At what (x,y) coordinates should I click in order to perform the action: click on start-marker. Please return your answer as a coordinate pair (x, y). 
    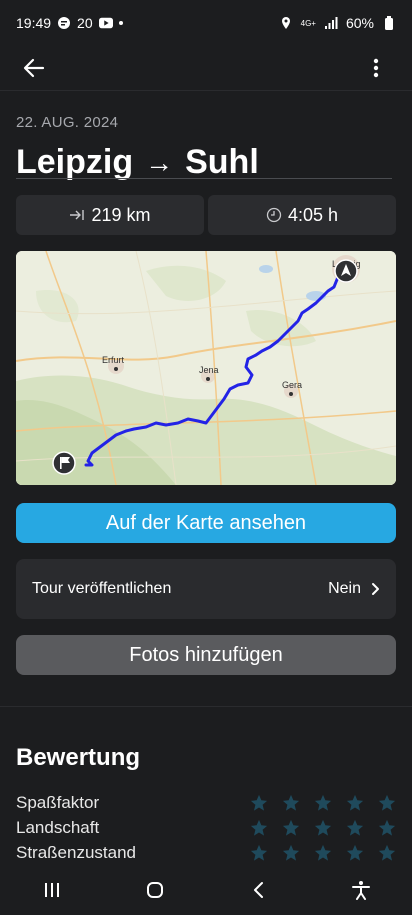
    Looking at the image, I should click on (346, 271).